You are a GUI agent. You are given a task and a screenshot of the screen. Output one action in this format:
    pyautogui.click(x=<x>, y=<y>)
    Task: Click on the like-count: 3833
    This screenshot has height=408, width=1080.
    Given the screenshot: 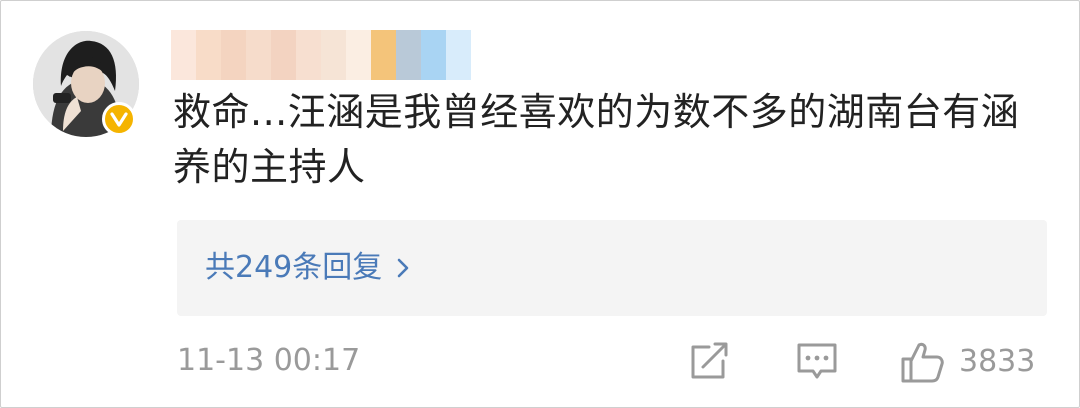 What is the action you would take?
    pyautogui.click(x=997, y=361)
    